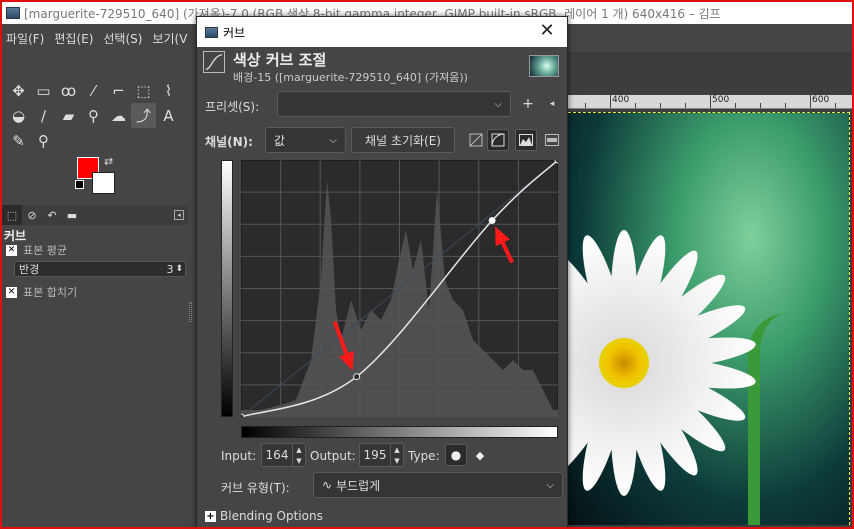 The height and width of the screenshot is (529, 854). What do you see at coordinates (25, 38) in the screenshot?
I see `menu-file: 파일(F)` at bounding box center [25, 38].